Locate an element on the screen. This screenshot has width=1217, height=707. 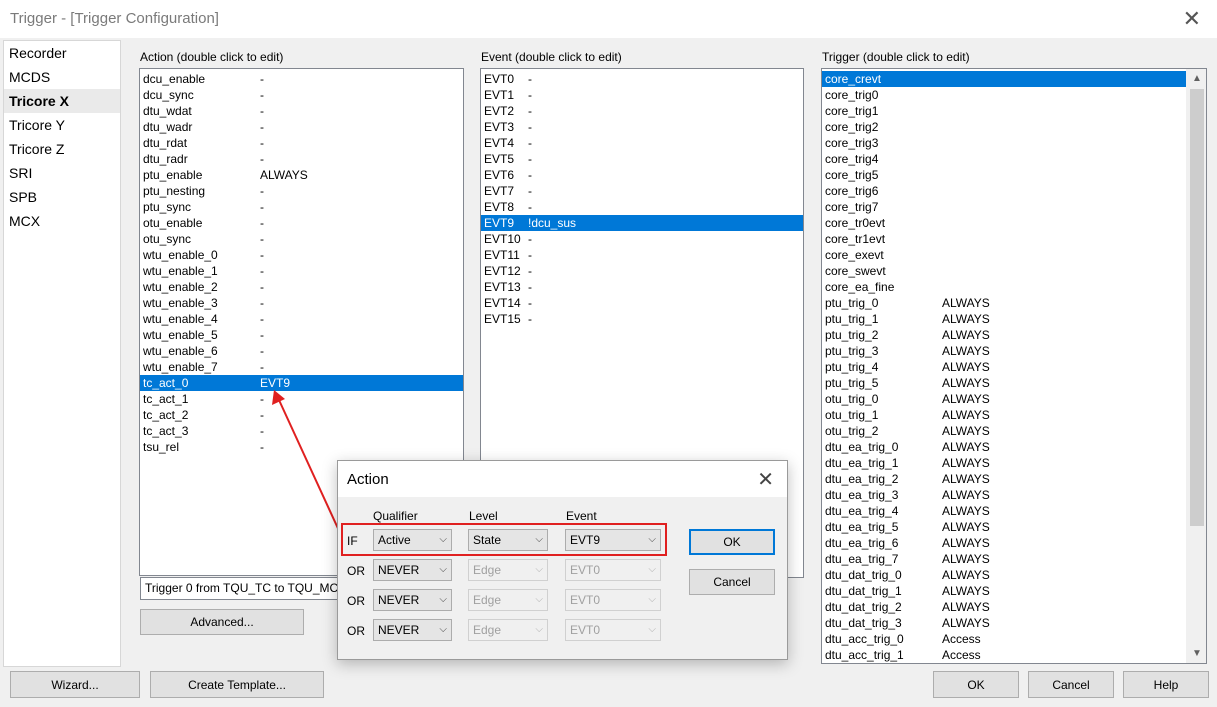
dialog-cancel-button: Cancel is located at coordinates (732, 582).